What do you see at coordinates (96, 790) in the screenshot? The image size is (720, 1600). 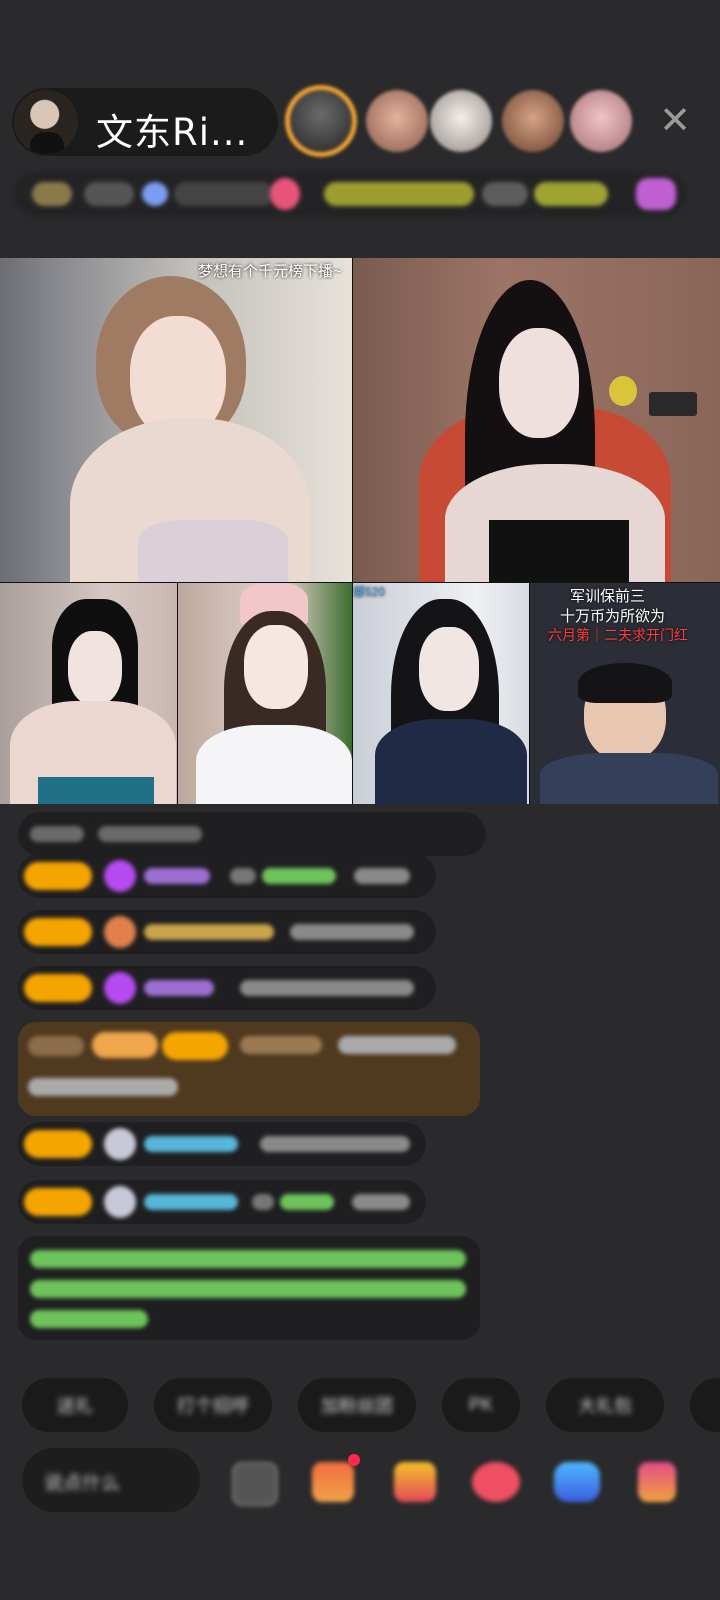 I see `guest-3-top` at bounding box center [96, 790].